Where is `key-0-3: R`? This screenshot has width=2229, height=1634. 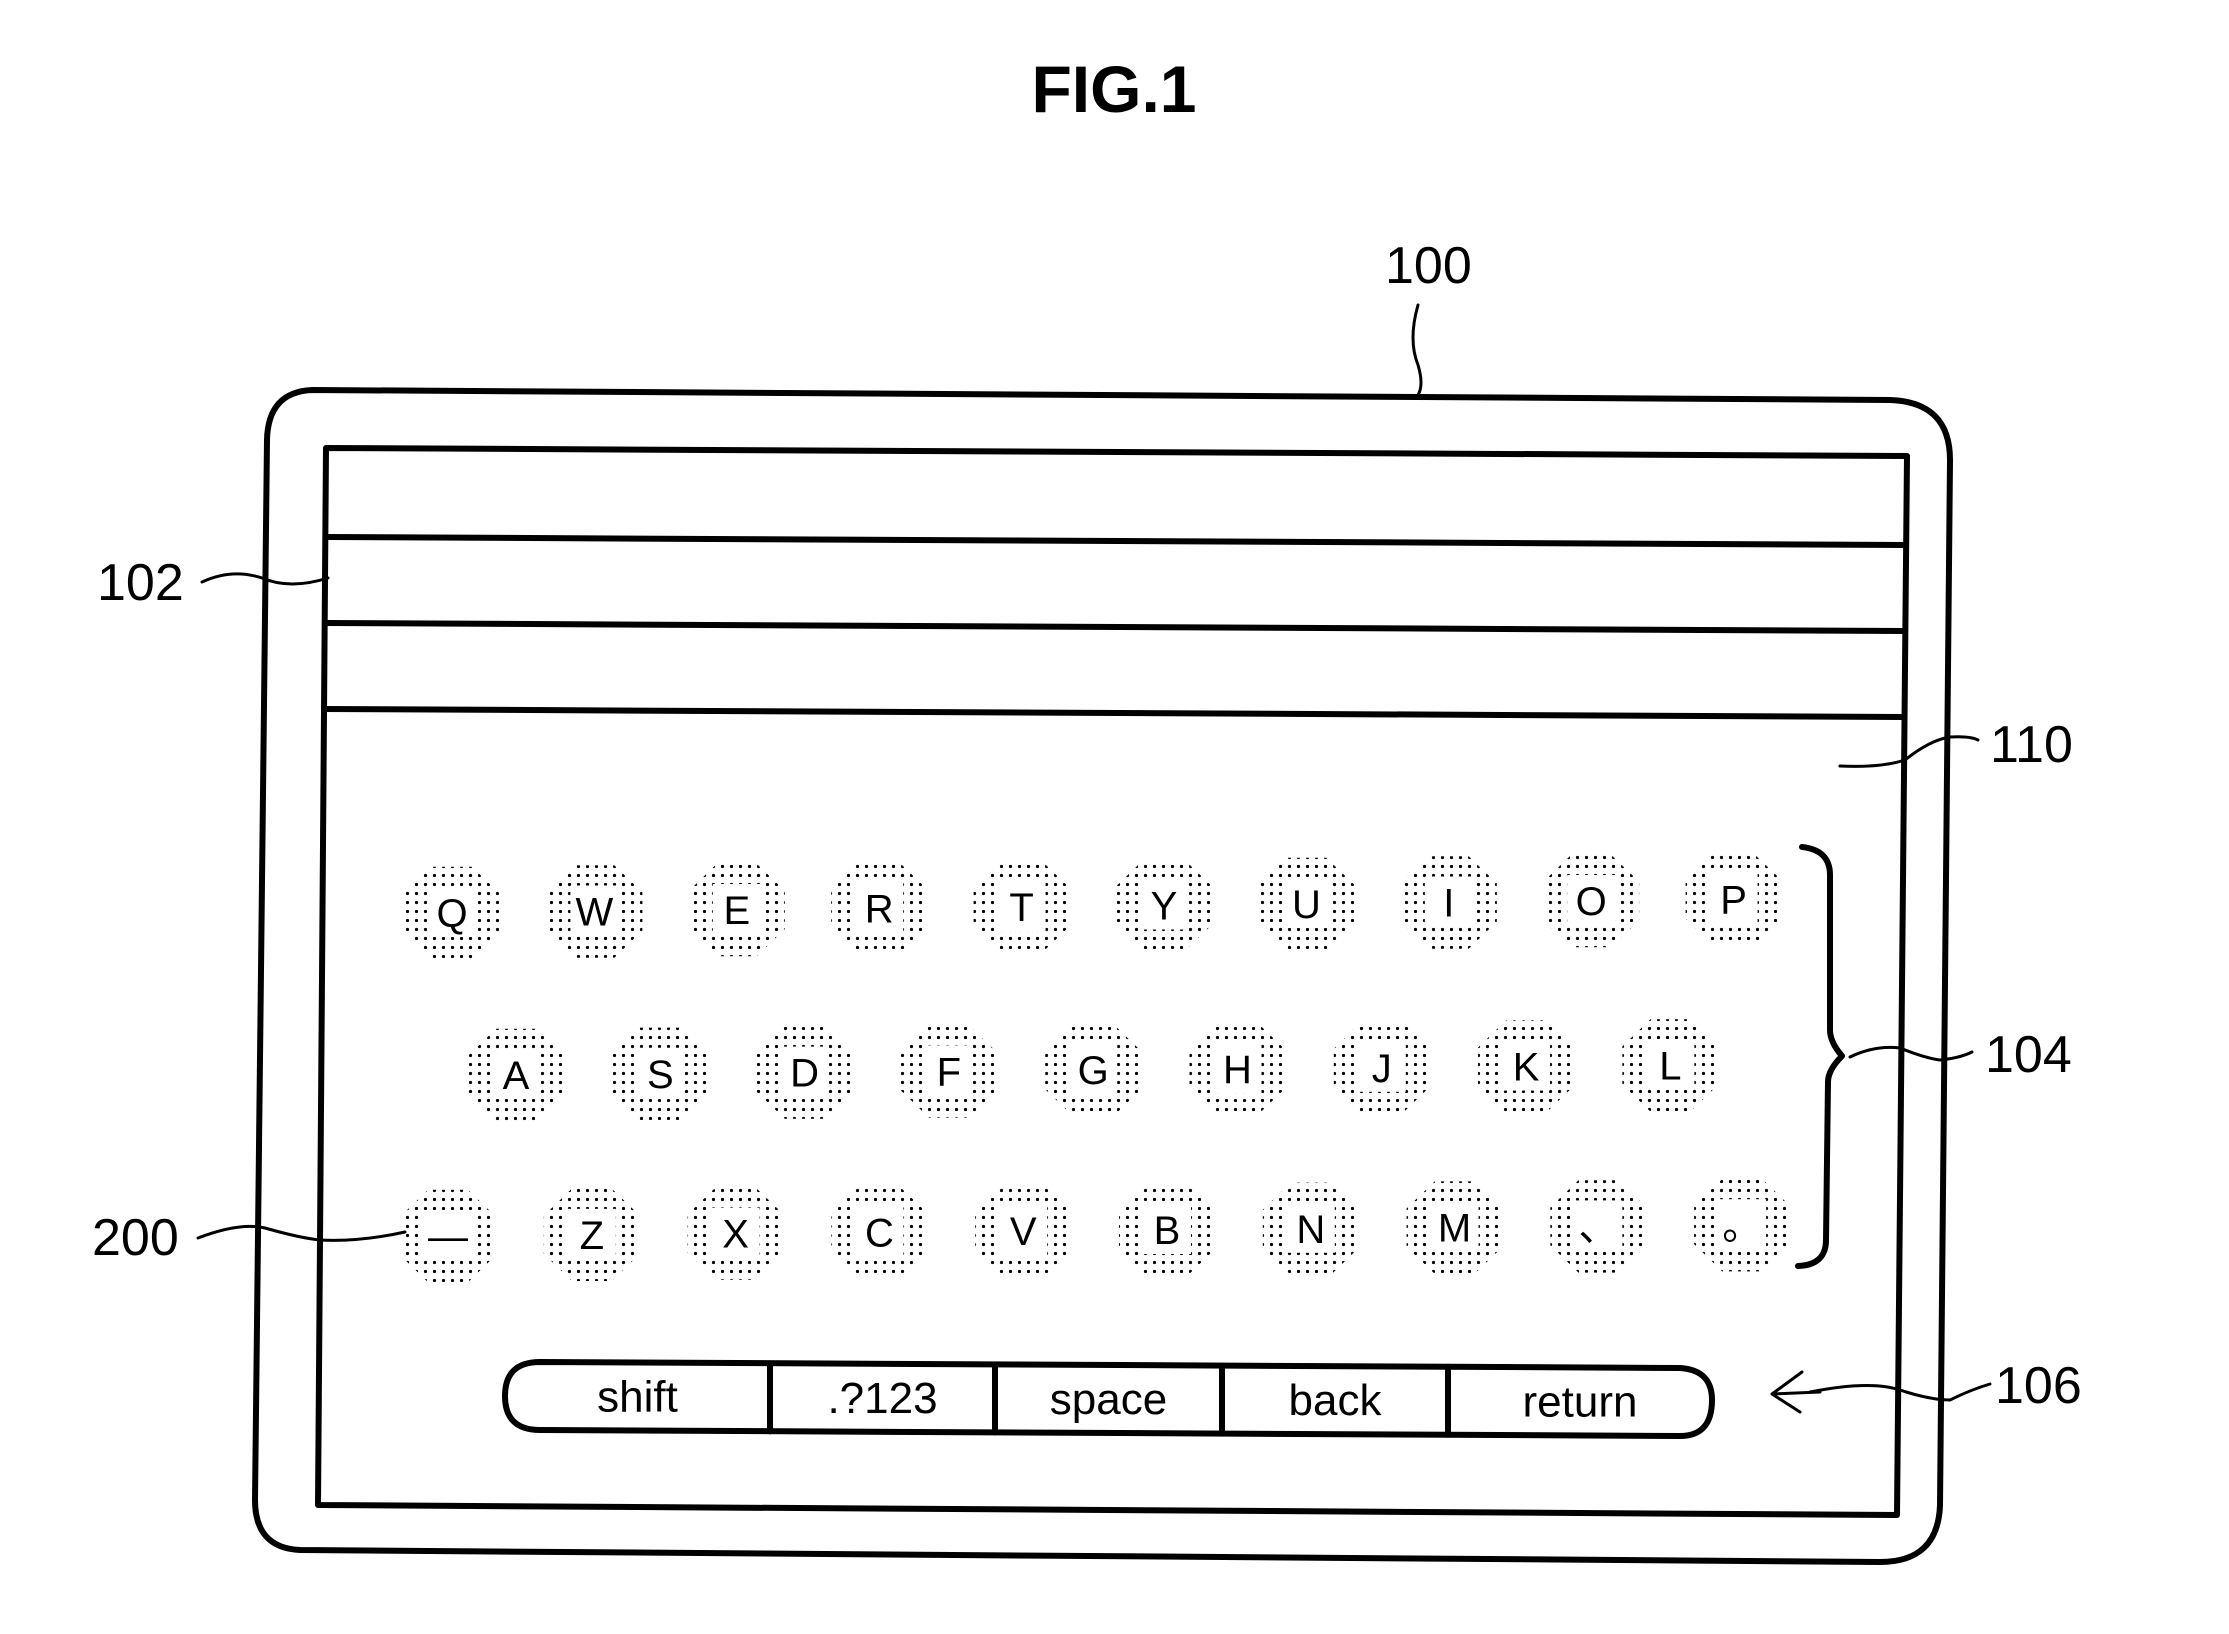 key-0-3: R is located at coordinates (879, 908).